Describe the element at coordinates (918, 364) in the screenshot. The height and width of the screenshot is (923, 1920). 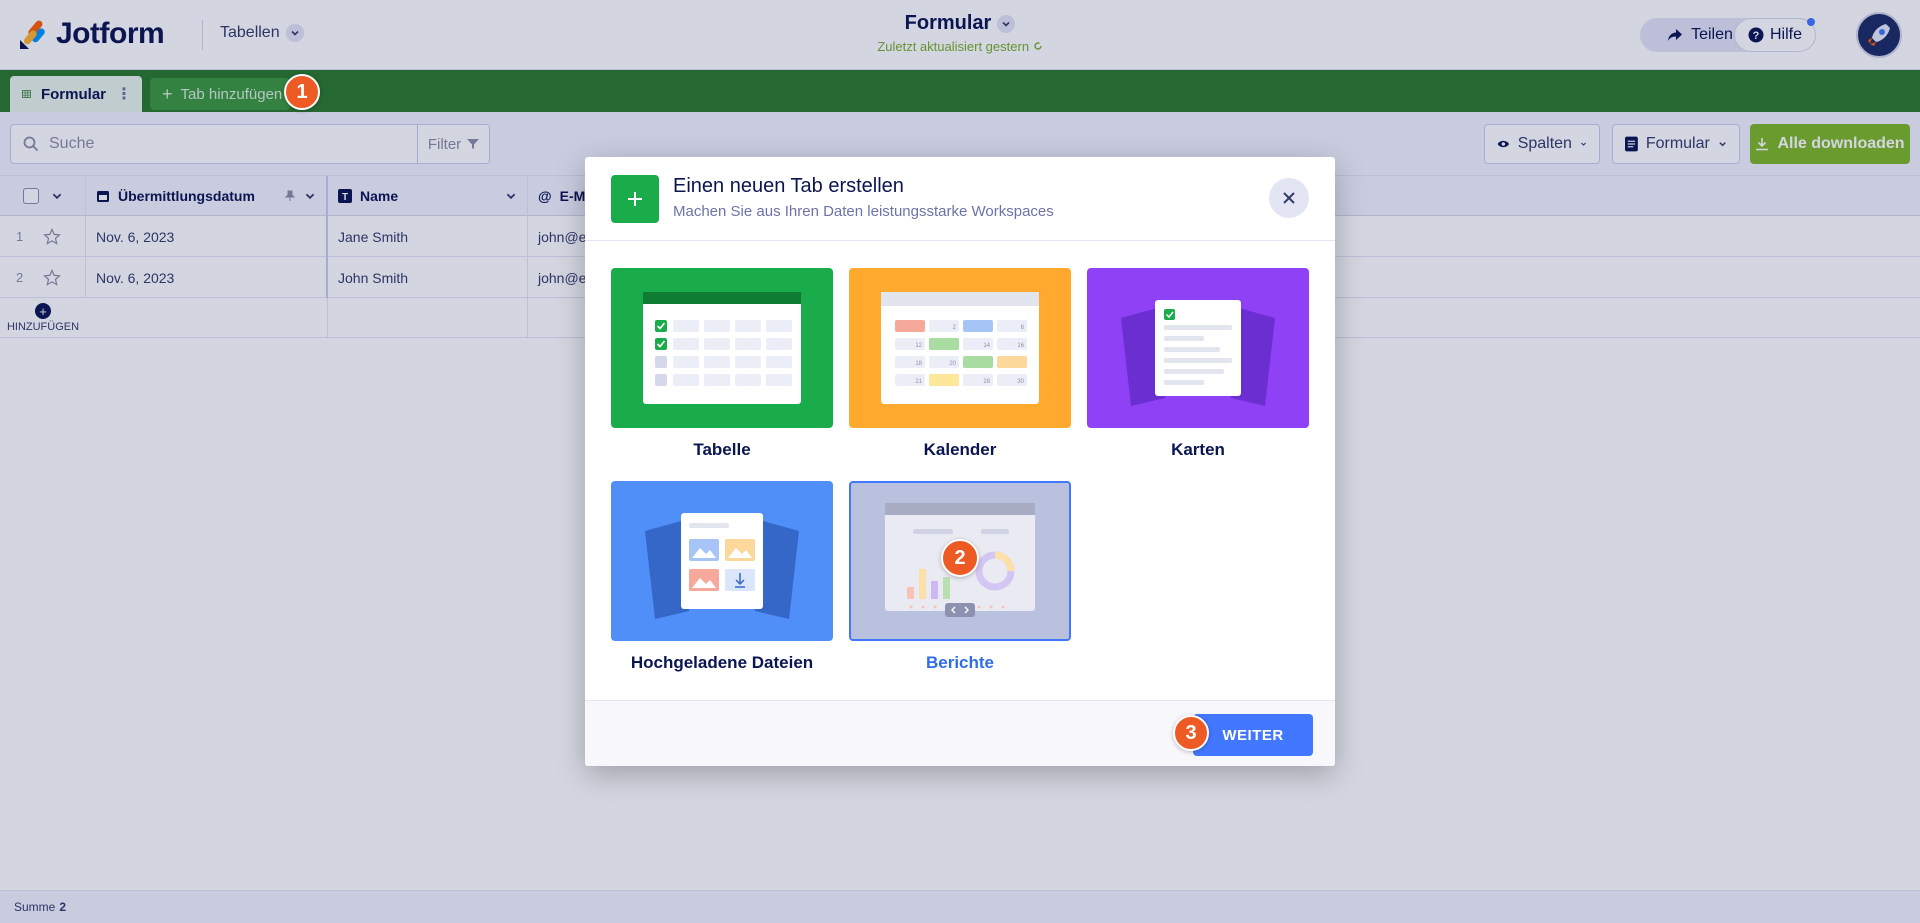
I see `calendar-day-number: 18` at that location.